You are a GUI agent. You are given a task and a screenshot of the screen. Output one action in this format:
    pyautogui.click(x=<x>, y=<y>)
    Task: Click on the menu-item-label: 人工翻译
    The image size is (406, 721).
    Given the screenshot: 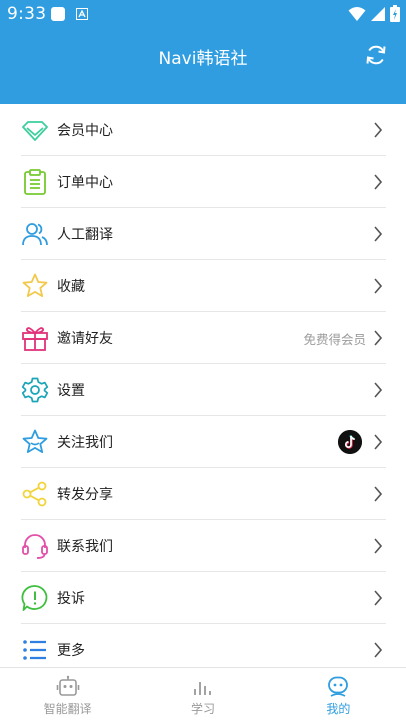 What is the action you would take?
    pyautogui.click(x=85, y=235)
    